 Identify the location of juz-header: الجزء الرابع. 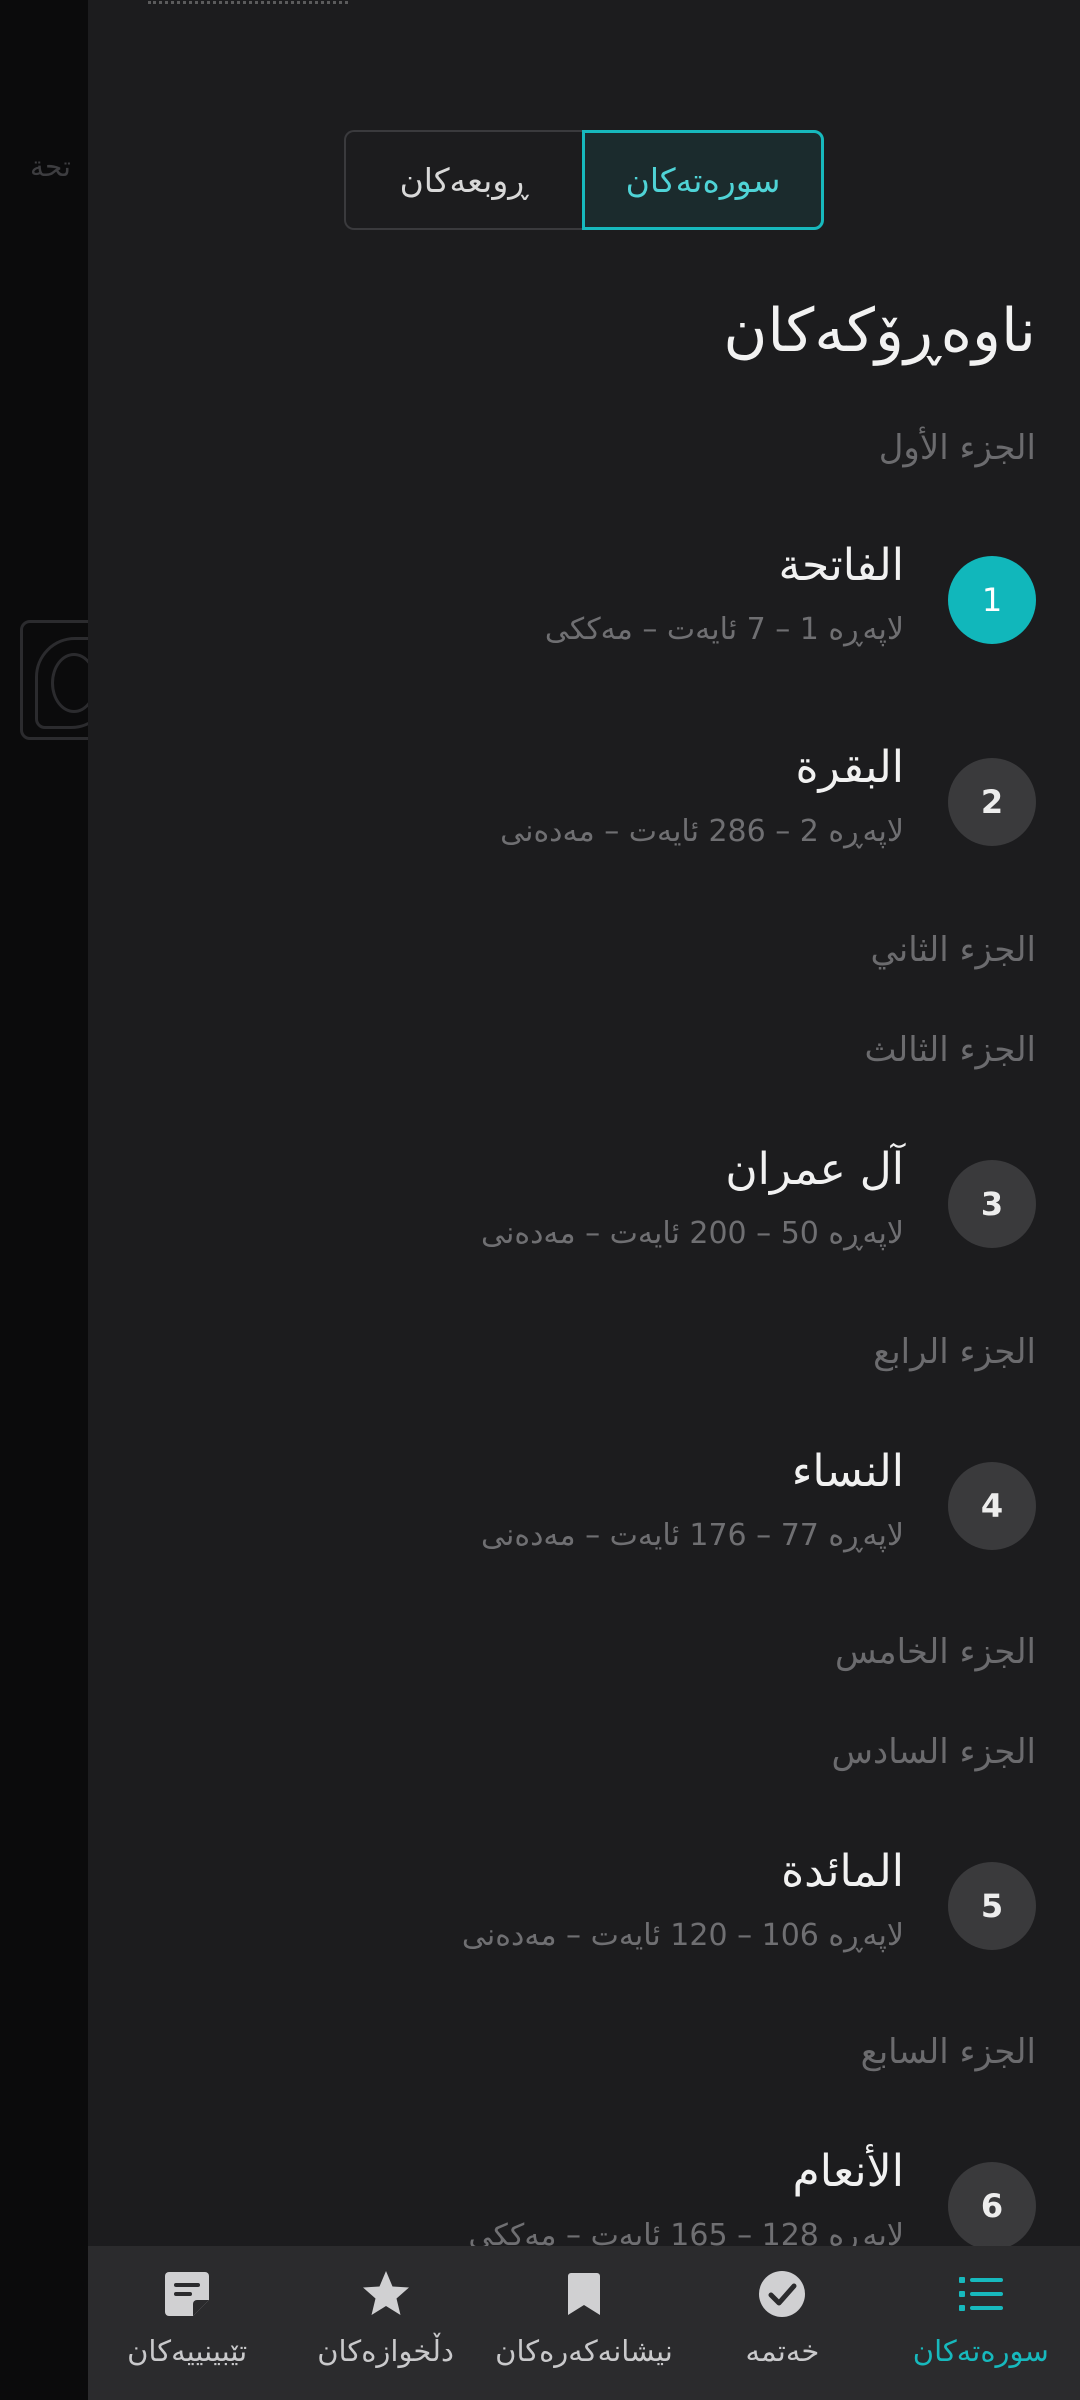
(954, 1352).